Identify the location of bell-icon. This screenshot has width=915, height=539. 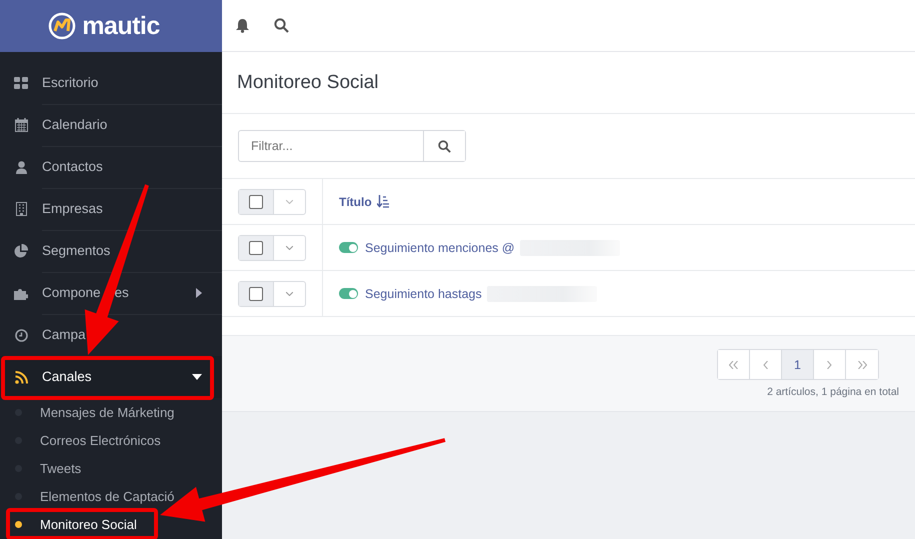
(242, 25).